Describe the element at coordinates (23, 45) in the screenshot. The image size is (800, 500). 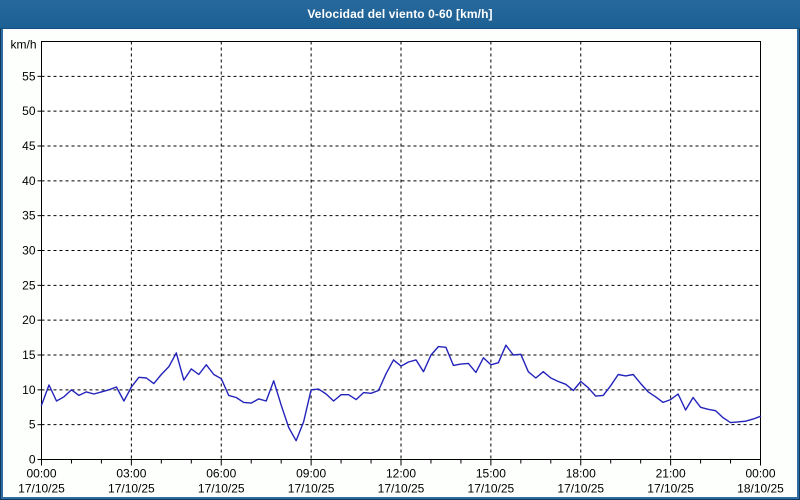
I see `y-axis-unit-label: km/h` at that location.